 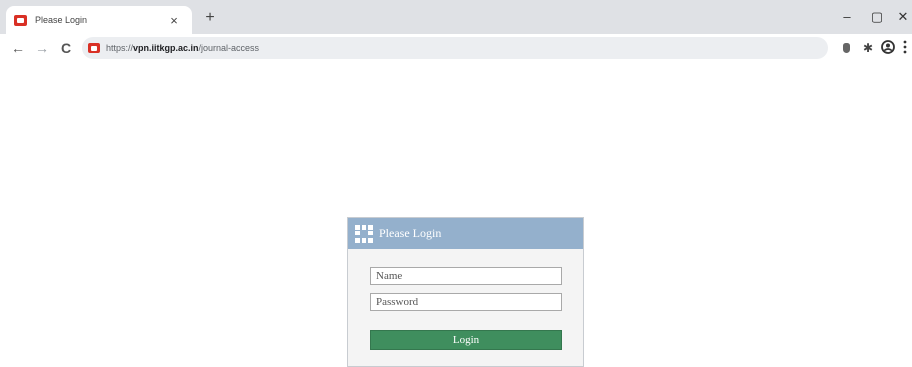 What do you see at coordinates (846, 48) in the screenshot?
I see `shield-icon` at bounding box center [846, 48].